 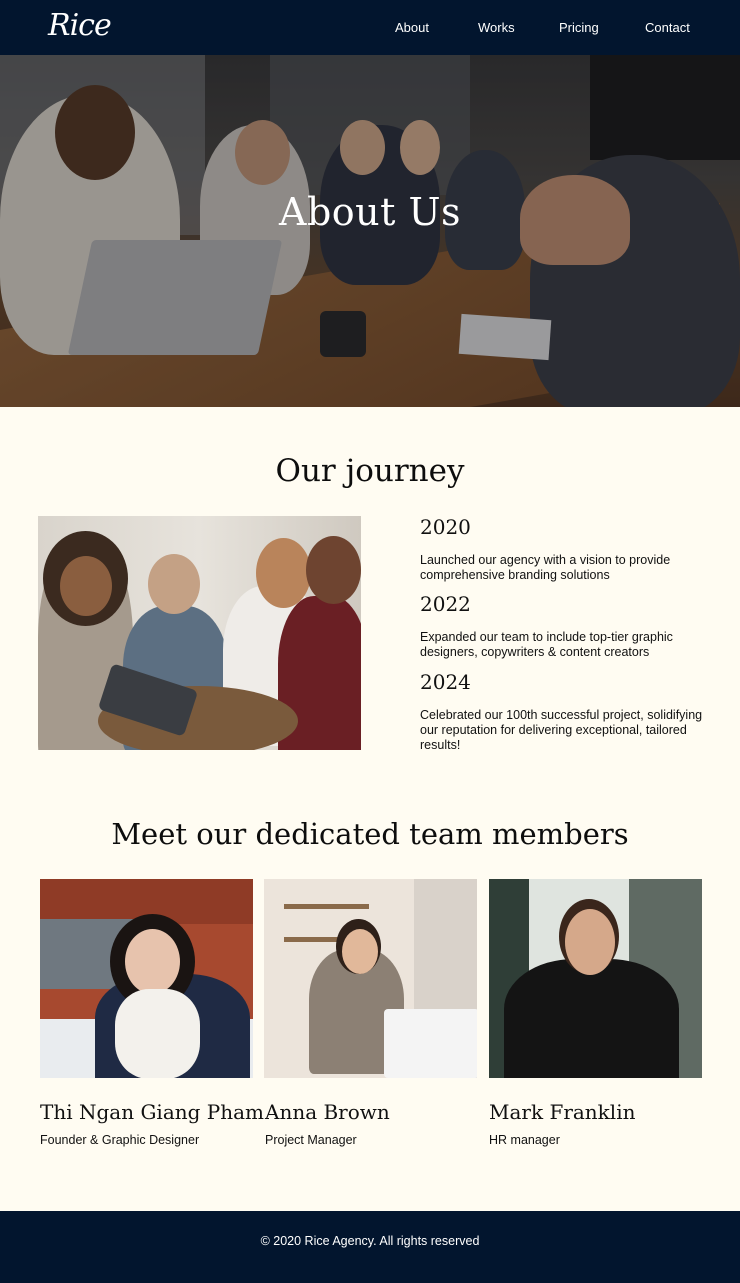 What do you see at coordinates (80, 25) in the screenshot?
I see `site-logo: Rice` at bounding box center [80, 25].